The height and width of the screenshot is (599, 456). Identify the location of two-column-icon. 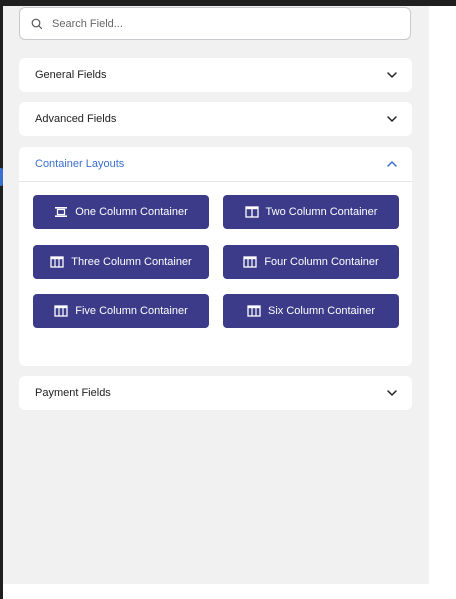
(251, 212).